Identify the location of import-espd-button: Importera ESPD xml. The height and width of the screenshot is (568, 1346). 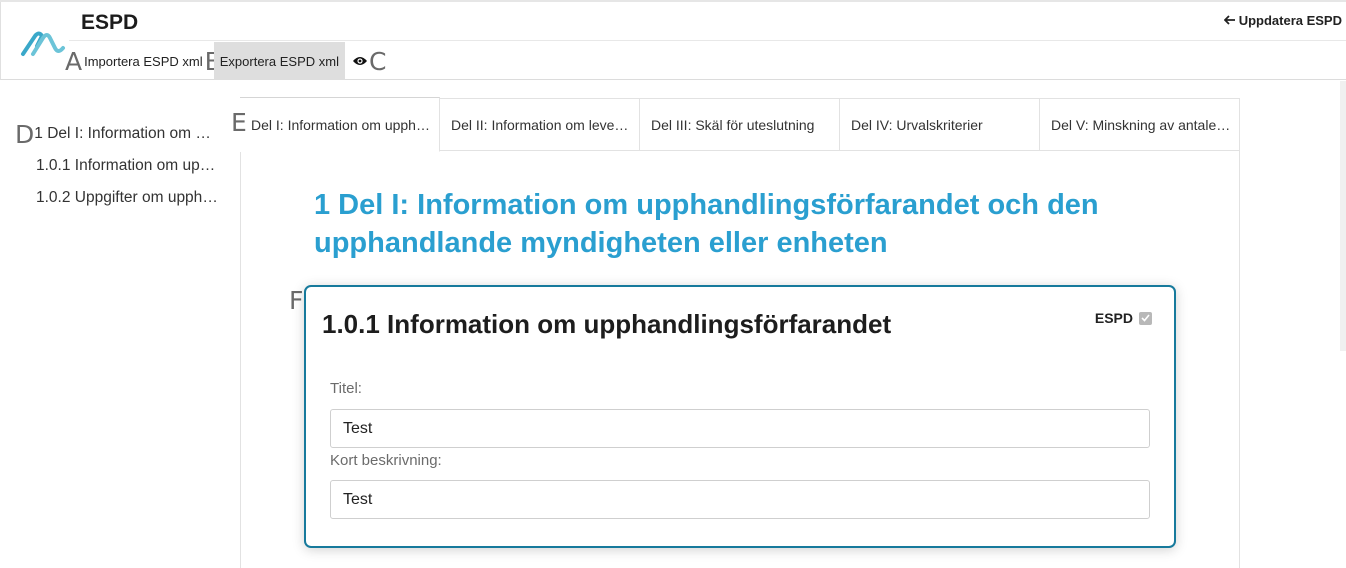
(143, 61).